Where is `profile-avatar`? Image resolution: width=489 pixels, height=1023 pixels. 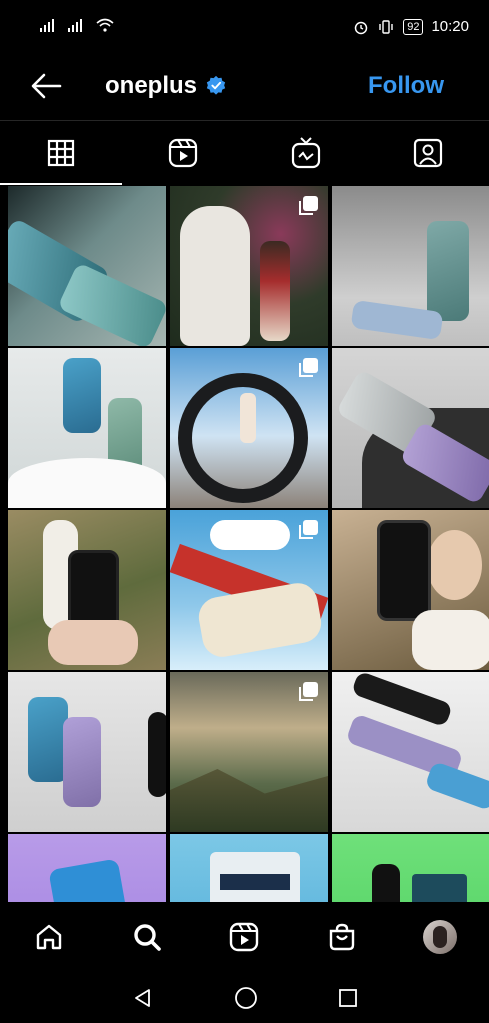
profile-avatar is located at coordinates (440, 937).